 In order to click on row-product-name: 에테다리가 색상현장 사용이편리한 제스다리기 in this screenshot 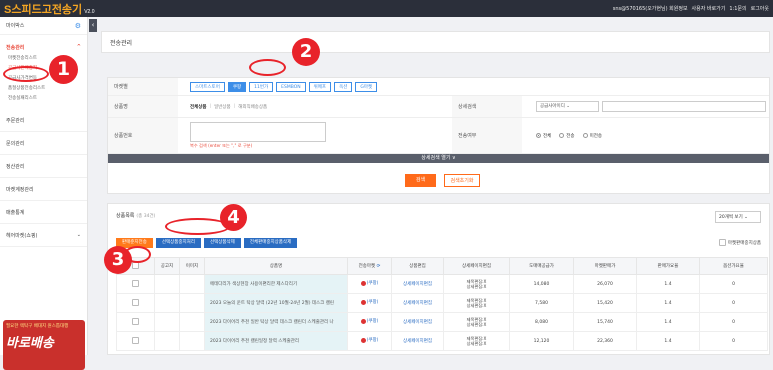, I will do `click(276, 284)`.